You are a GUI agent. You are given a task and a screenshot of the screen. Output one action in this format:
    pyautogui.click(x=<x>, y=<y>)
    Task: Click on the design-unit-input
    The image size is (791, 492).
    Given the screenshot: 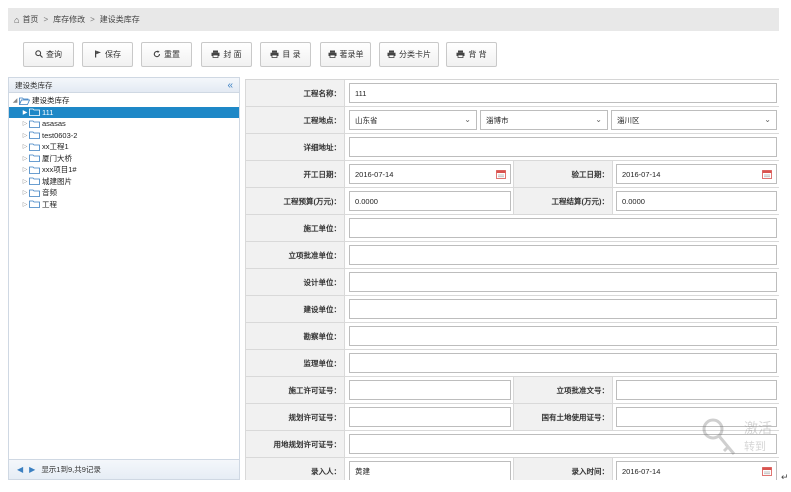 What is the action you would take?
    pyautogui.click(x=563, y=282)
    